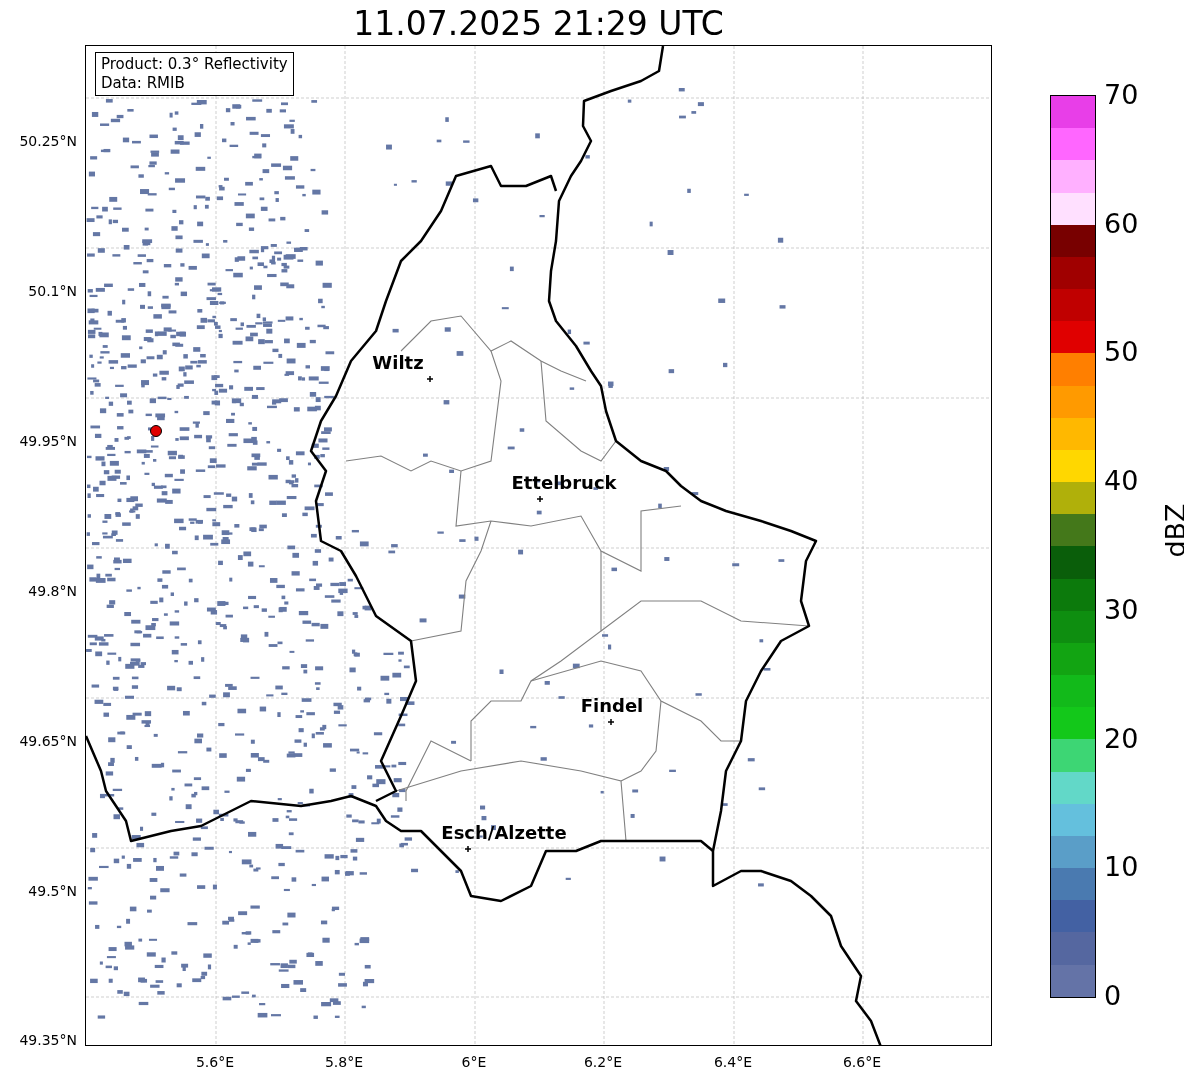 The width and height of the screenshot is (1184, 1081). What do you see at coordinates (1121, 738) in the screenshot?
I see `colorbar-tick-label: 20` at bounding box center [1121, 738].